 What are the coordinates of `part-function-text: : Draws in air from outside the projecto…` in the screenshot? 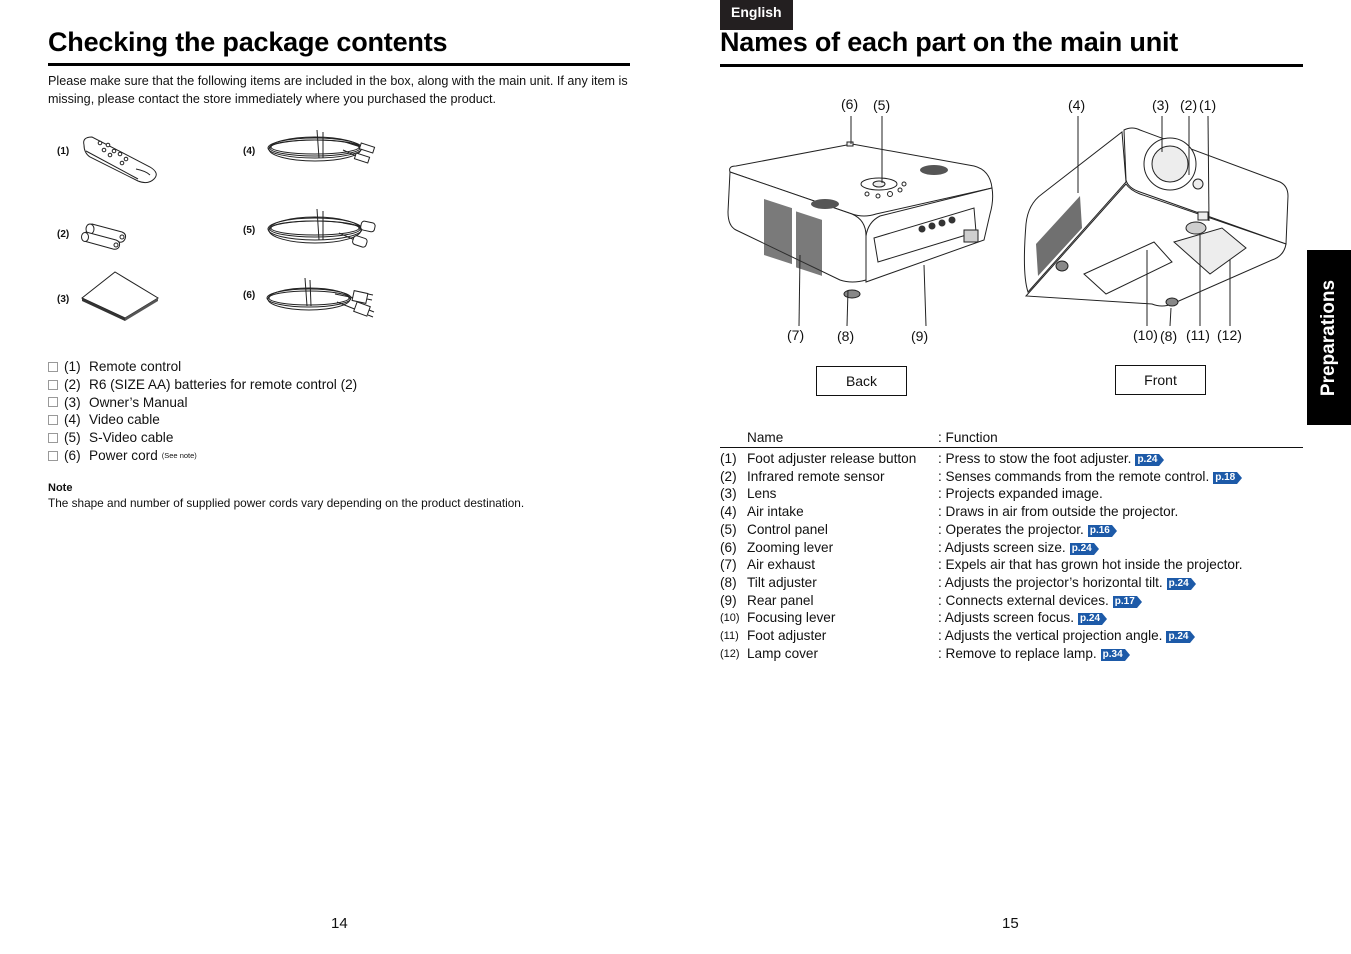 It's located at (1058, 512).